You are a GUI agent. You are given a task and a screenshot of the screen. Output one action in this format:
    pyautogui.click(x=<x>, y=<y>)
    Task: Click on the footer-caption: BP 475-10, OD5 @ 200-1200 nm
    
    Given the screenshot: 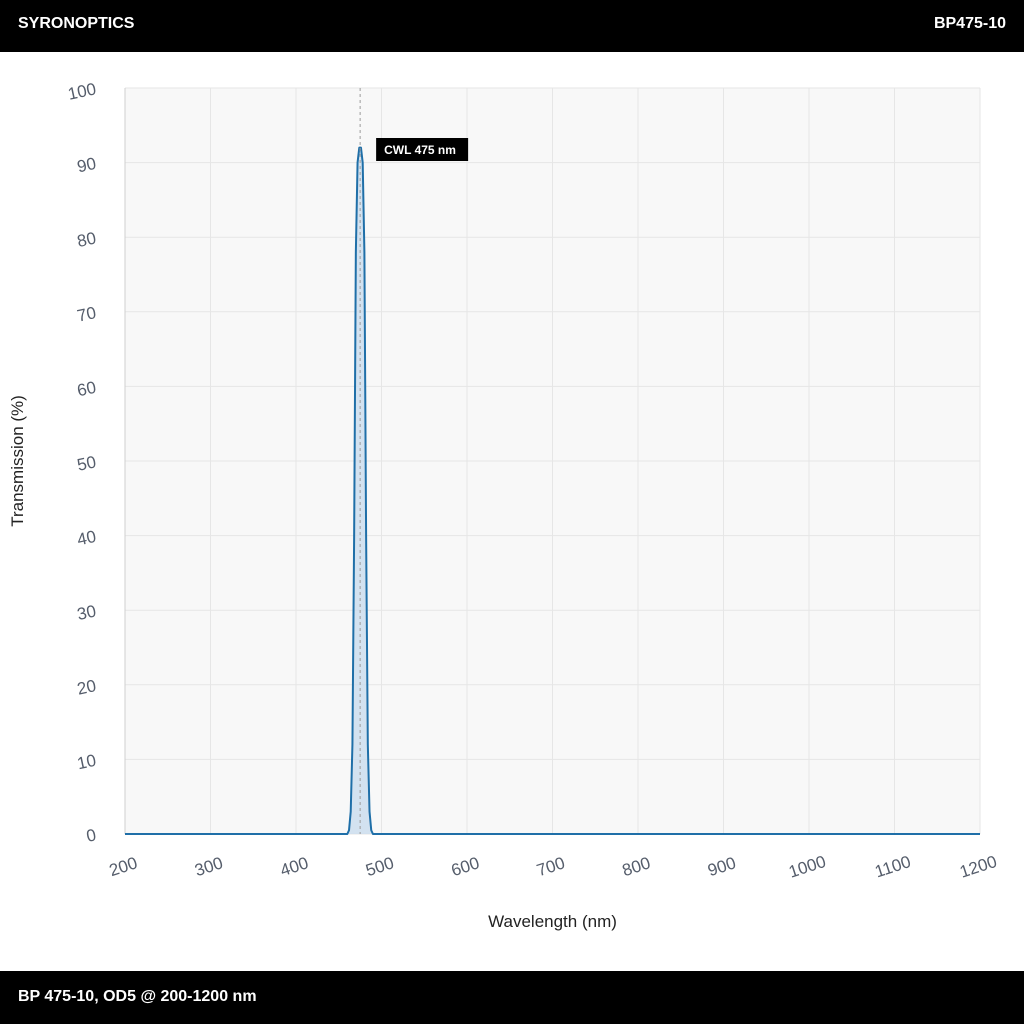 What is the action you would take?
    pyautogui.click(x=137, y=996)
    